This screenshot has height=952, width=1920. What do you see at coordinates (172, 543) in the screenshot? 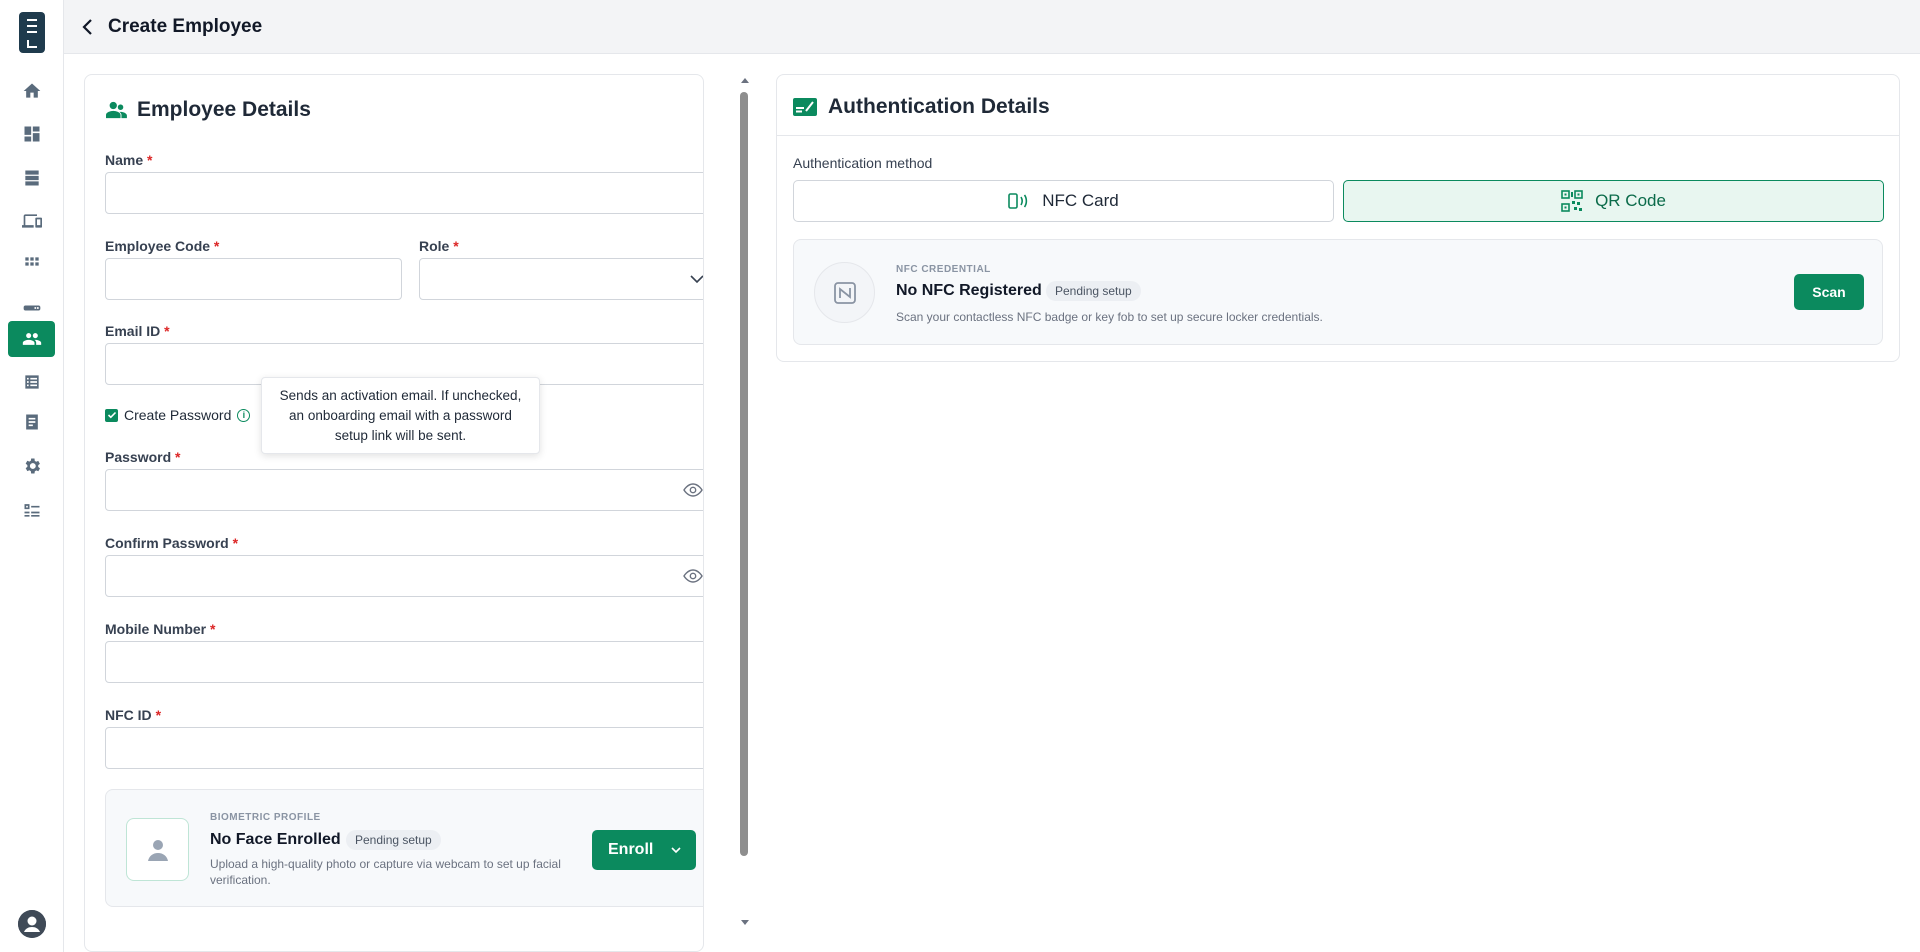
I see `confirm-password-label: Confirm Password *` at bounding box center [172, 543].